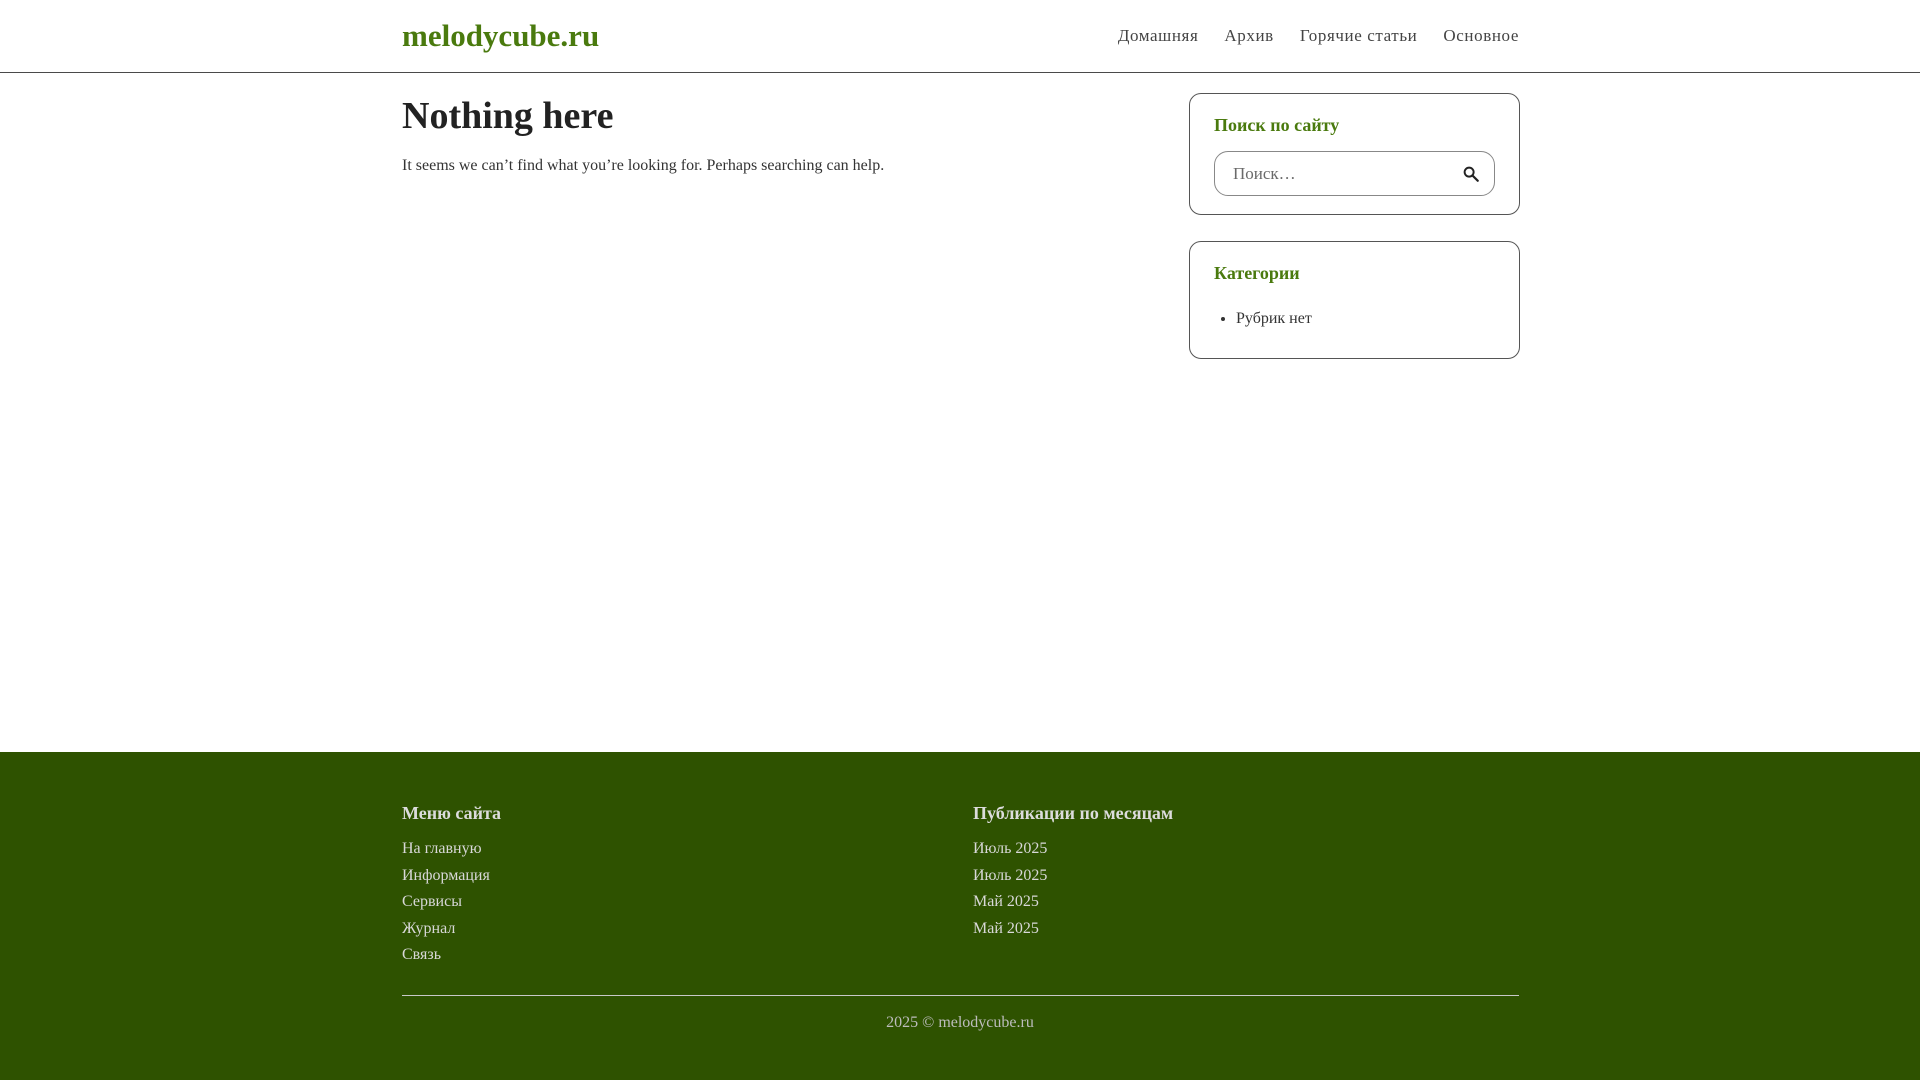 Image resolution: width=1920 pixels, height=1080 pixels. I want to click on page-title: Nothing here, so click(508, 116).